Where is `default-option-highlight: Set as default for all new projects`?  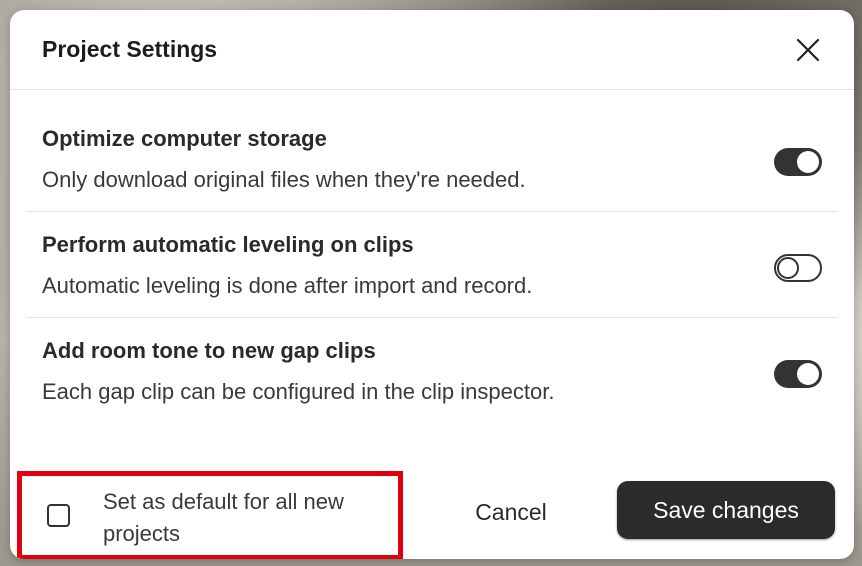
default-option-highlight: Set as default for all new projects is located at coordinates (210, 515).